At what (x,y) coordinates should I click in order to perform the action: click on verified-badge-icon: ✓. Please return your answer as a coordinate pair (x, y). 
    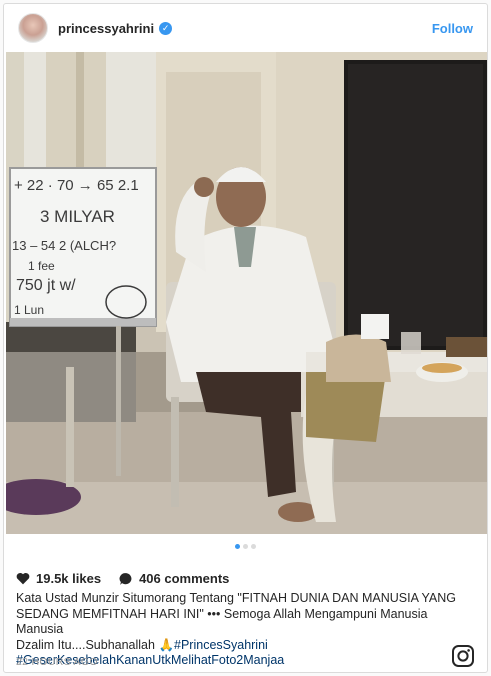
    Looking at the image, I should click on (166, 28).